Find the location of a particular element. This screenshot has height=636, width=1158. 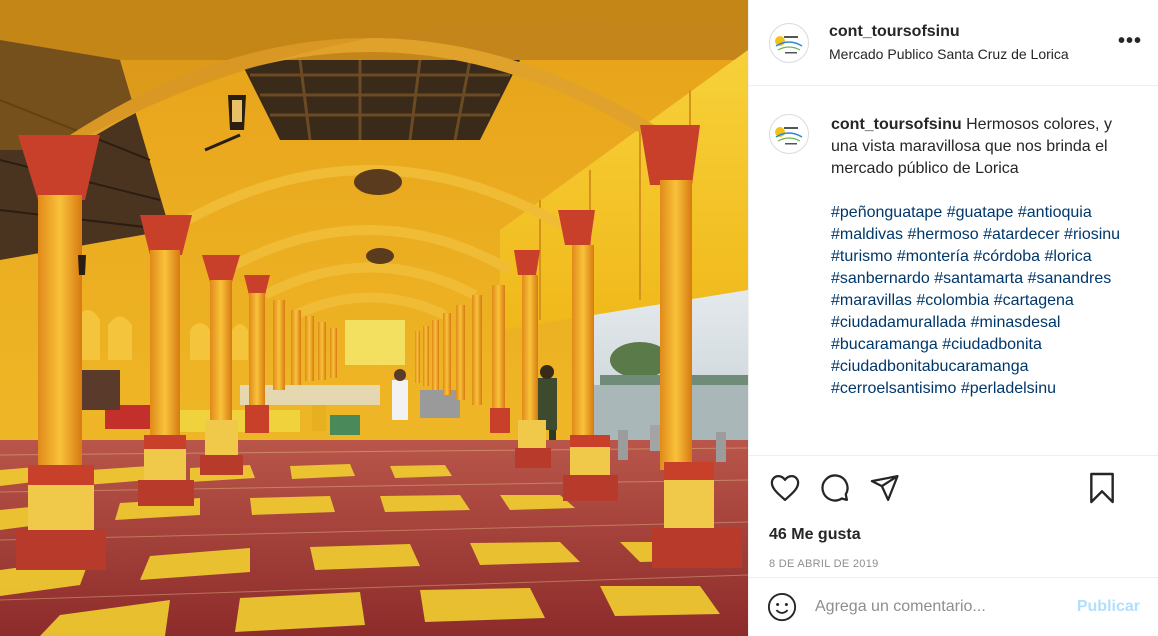

hashtag: #turismo is located at coordinates (861, 256).